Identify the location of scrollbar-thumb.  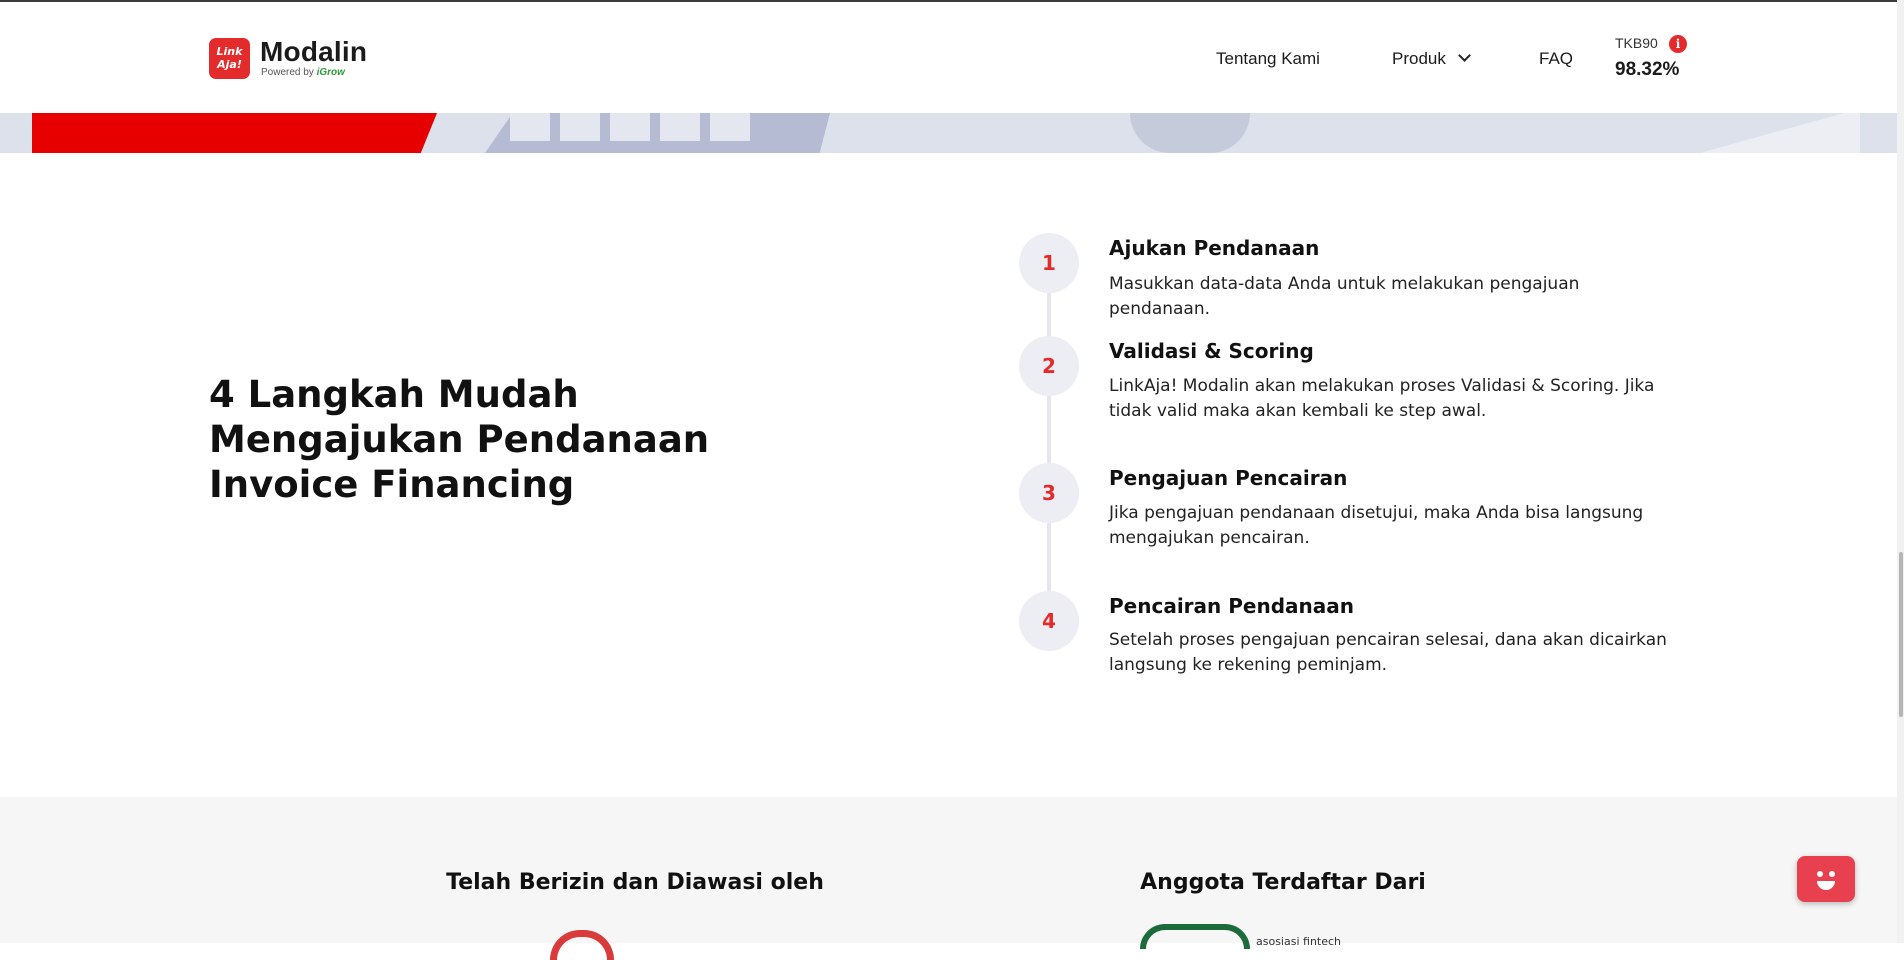
(1901, 634).